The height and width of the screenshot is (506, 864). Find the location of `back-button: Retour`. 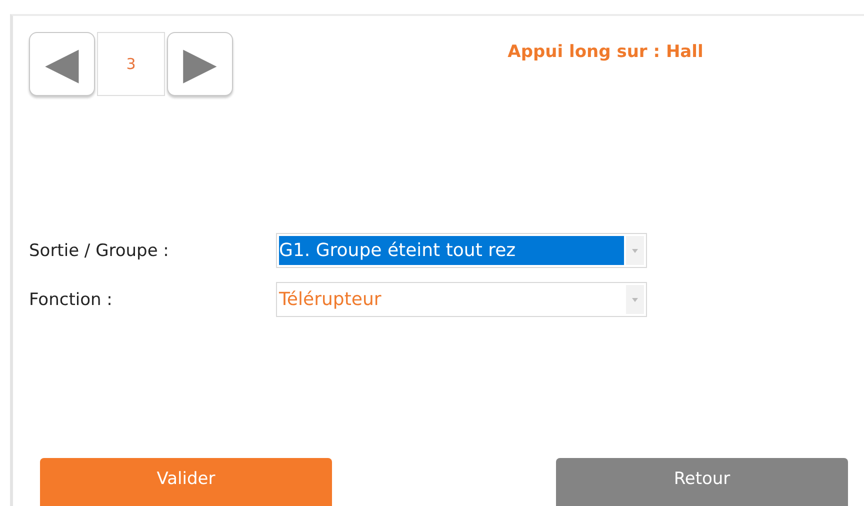

back-button: Retour is located at coordinates (702, 482).